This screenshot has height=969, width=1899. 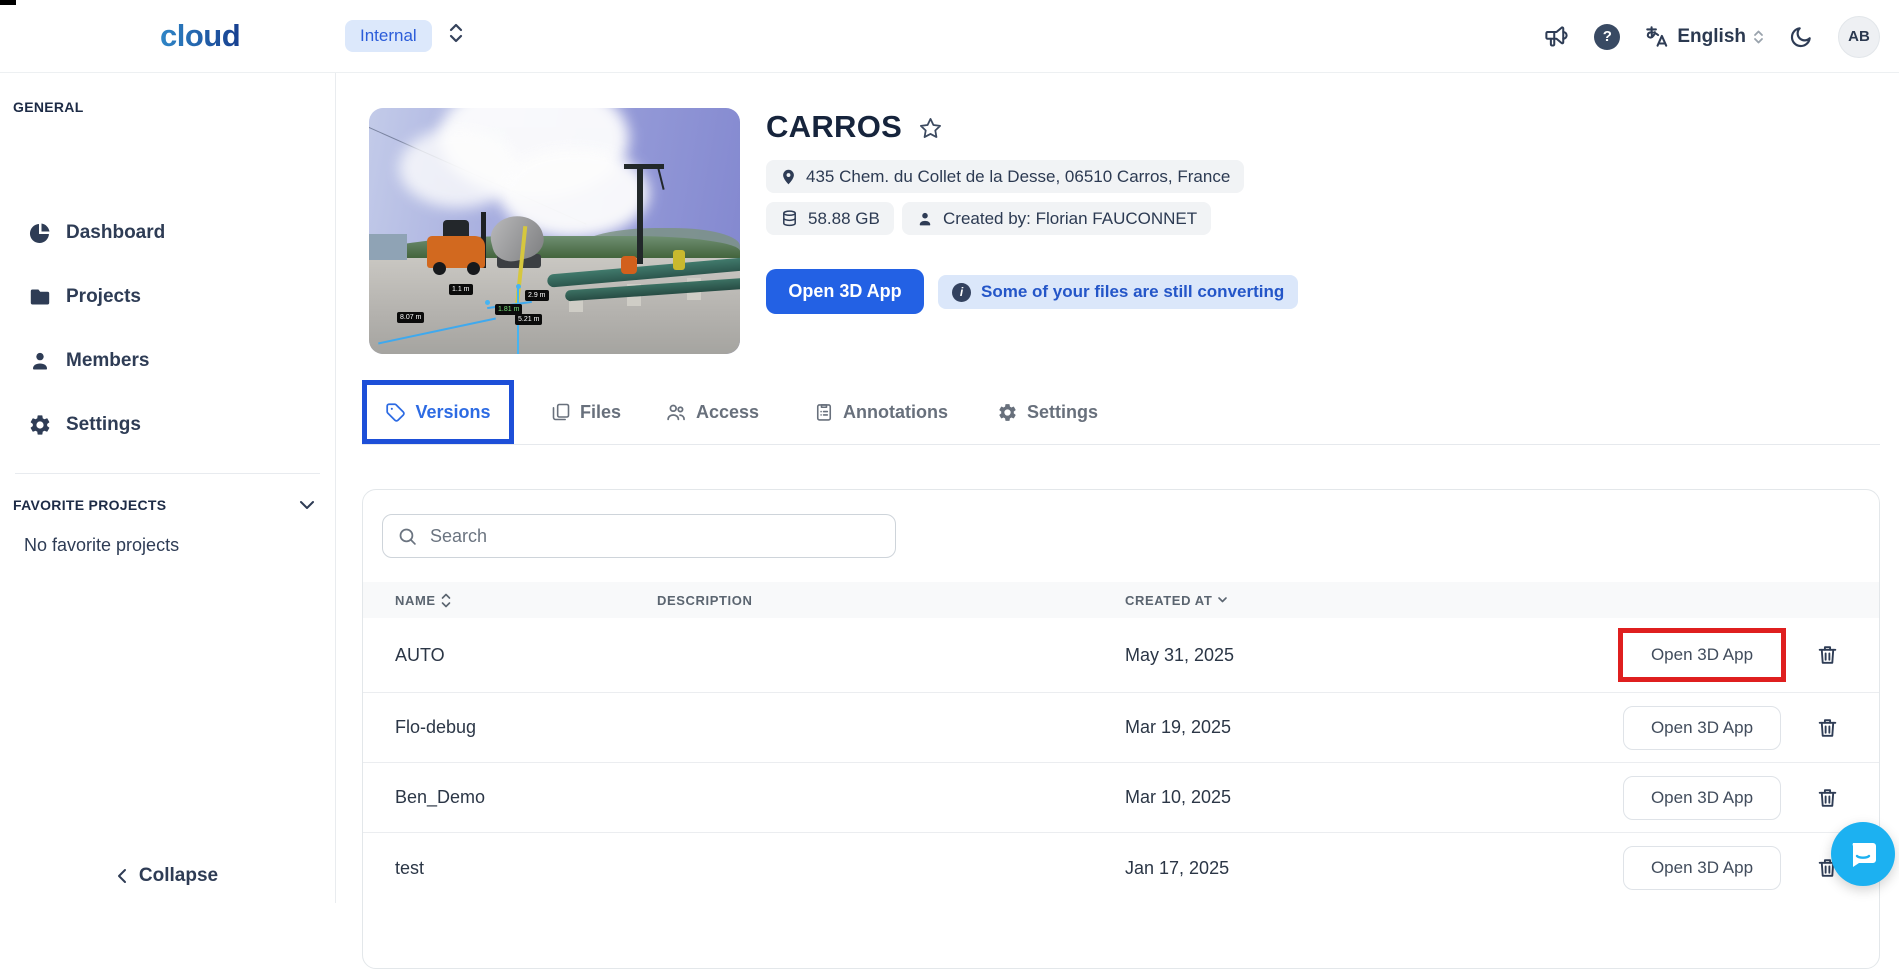 I want to click on sidebar-nav: Dashboard Projects Members Settings, so click(x=167, y=329).